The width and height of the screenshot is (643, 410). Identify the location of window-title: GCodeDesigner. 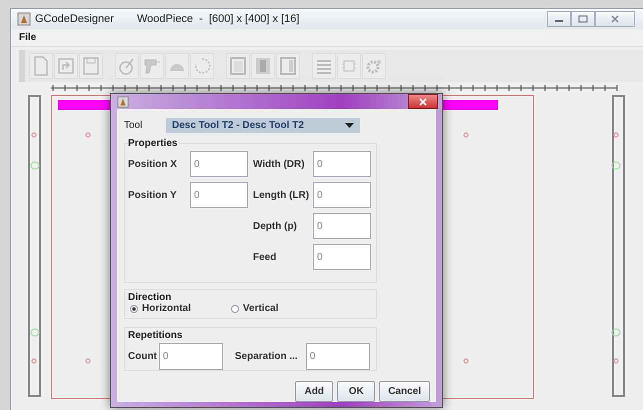
(75, 19).